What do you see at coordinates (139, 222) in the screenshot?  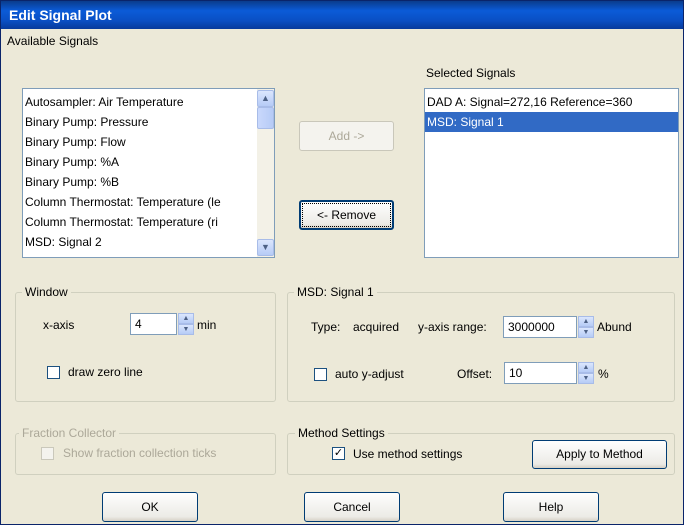 I see `list-item: Column Thermostat: Temperature (ri` at bounding box center [139, 222].